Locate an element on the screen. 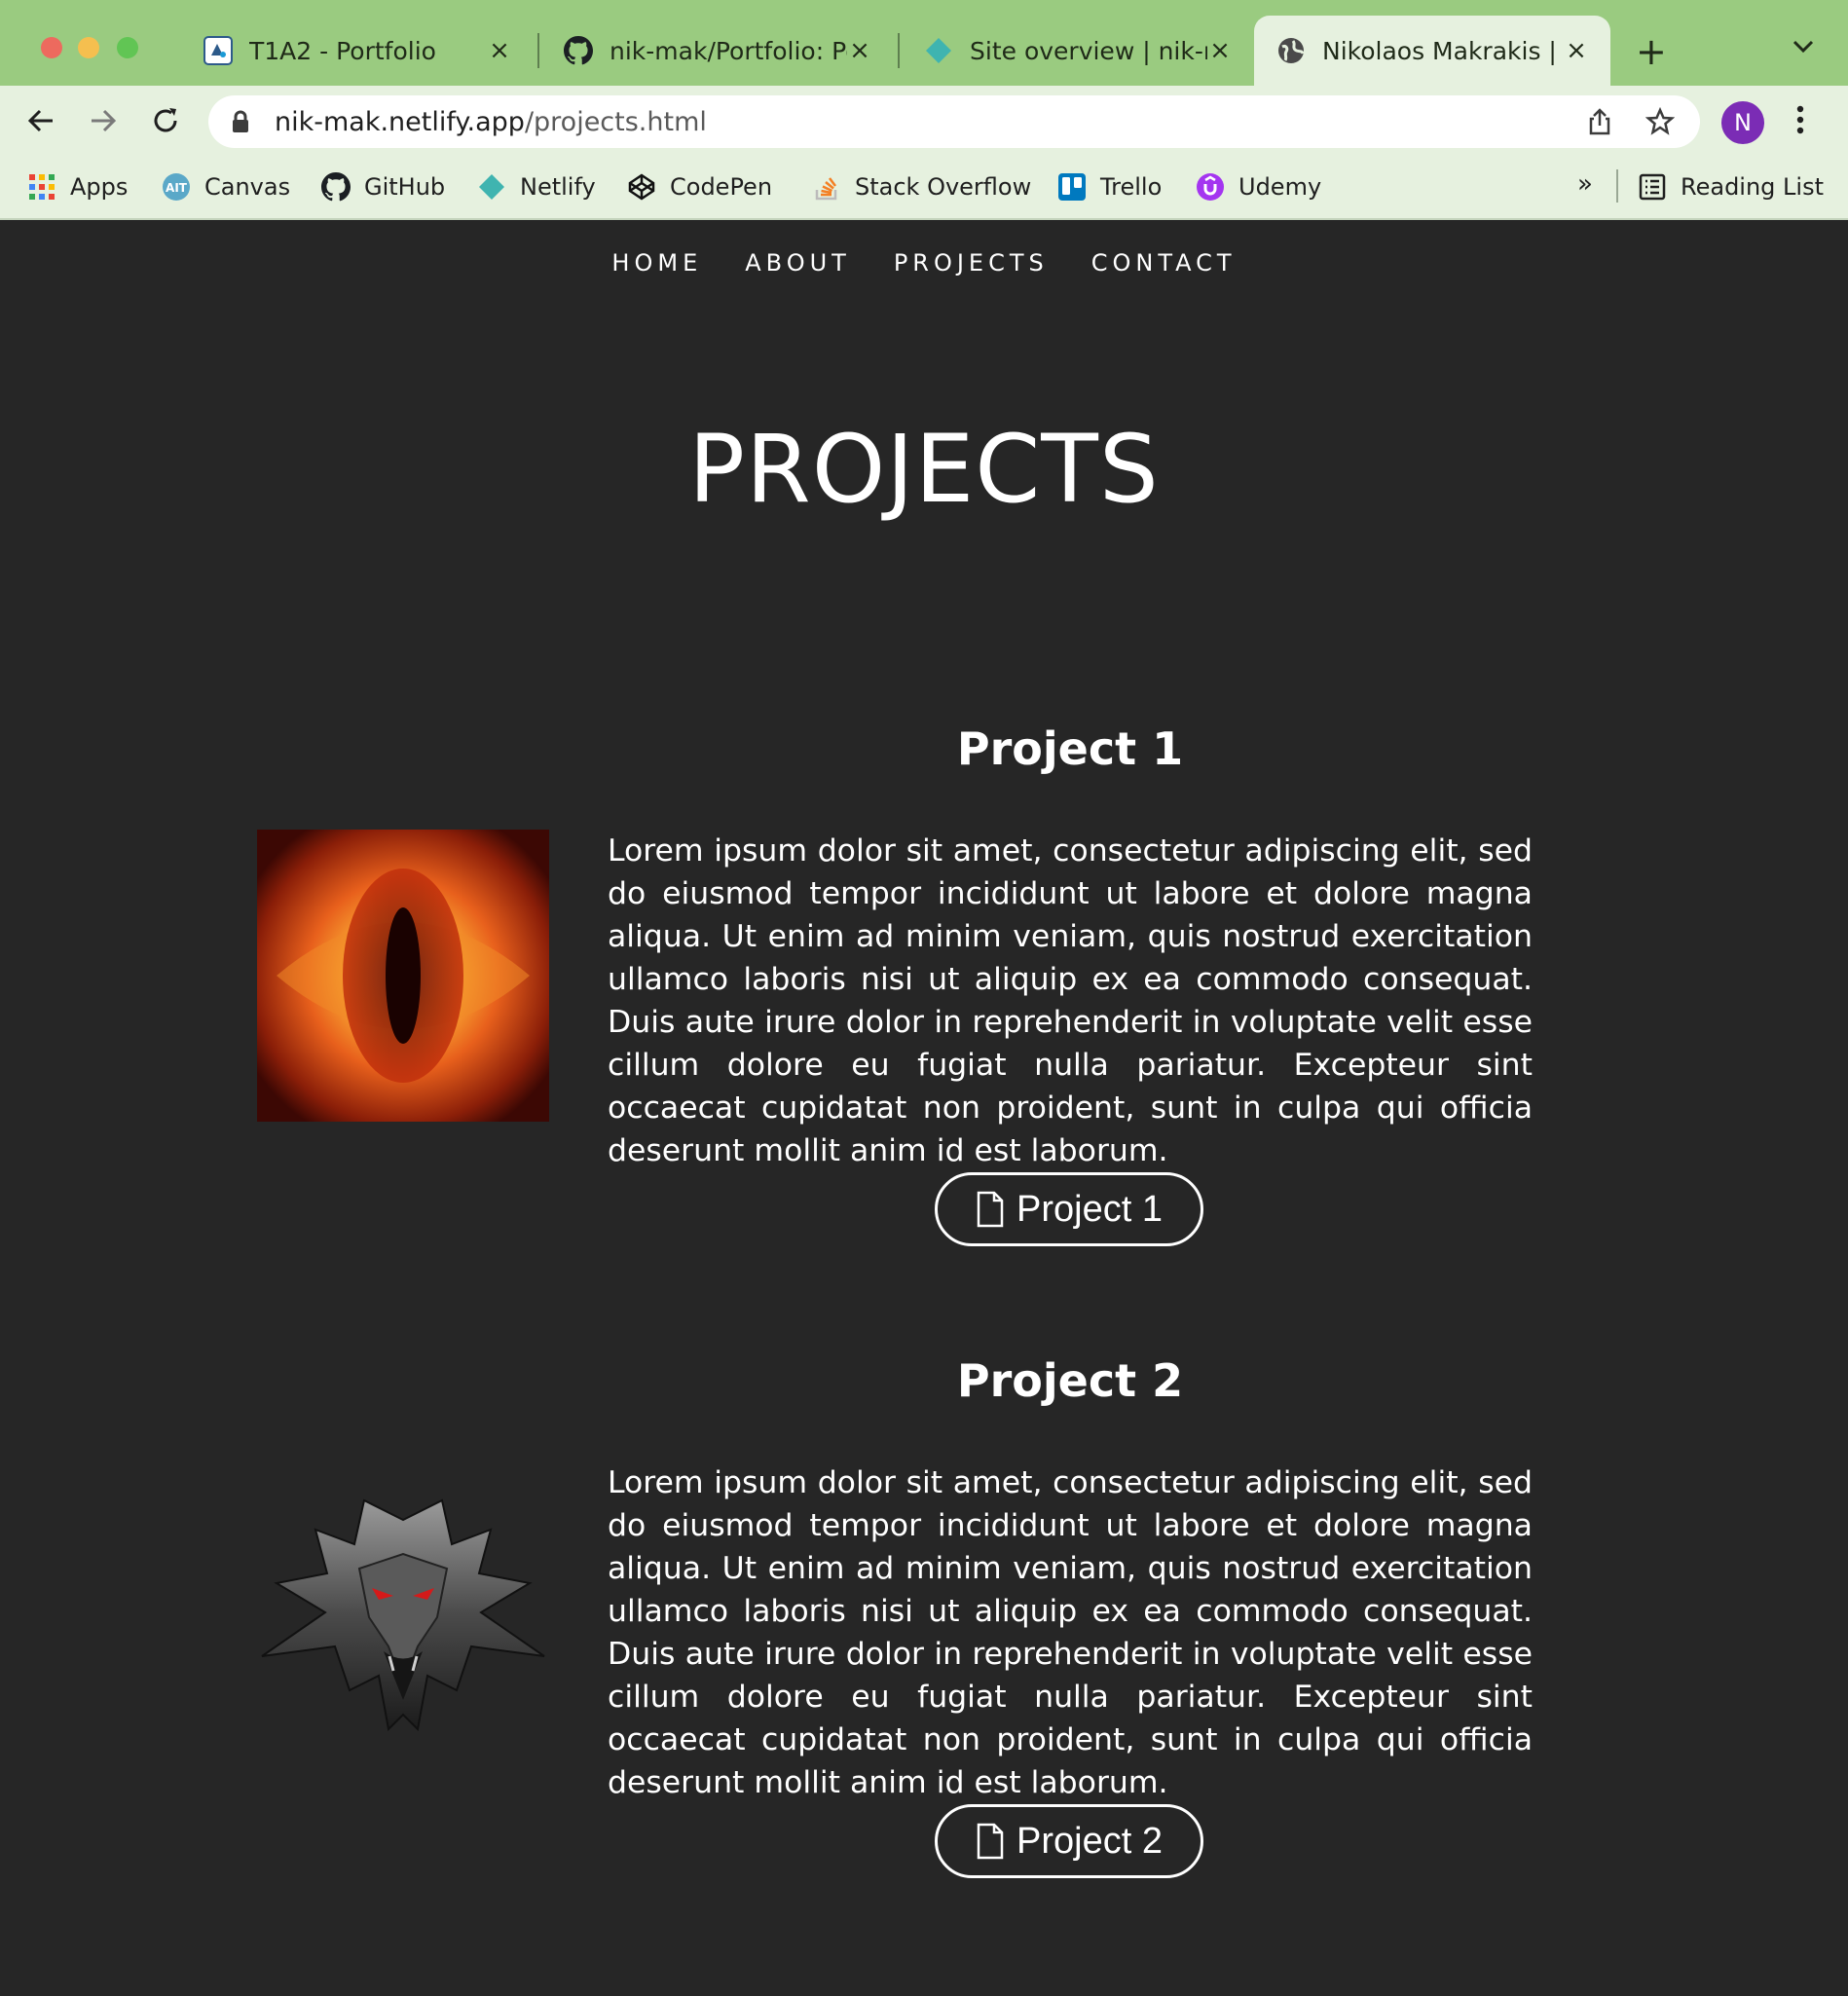 The image size is (1848, 1996). profile-avatar: N is located at coordinates (1742, 122).